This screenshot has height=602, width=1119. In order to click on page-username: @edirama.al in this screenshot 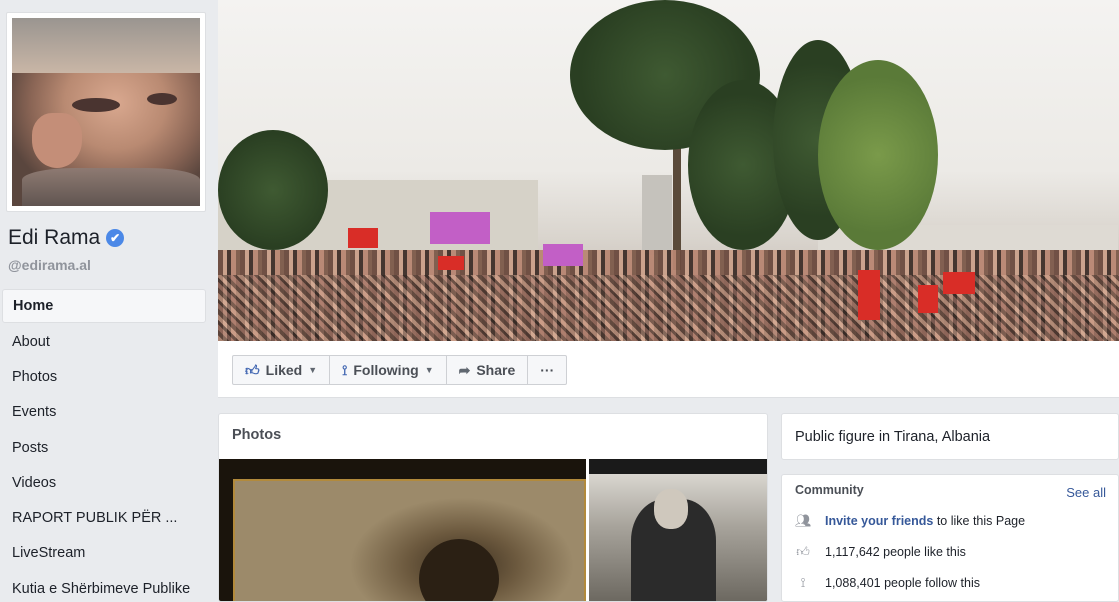, I will do `click(49, 265)`.